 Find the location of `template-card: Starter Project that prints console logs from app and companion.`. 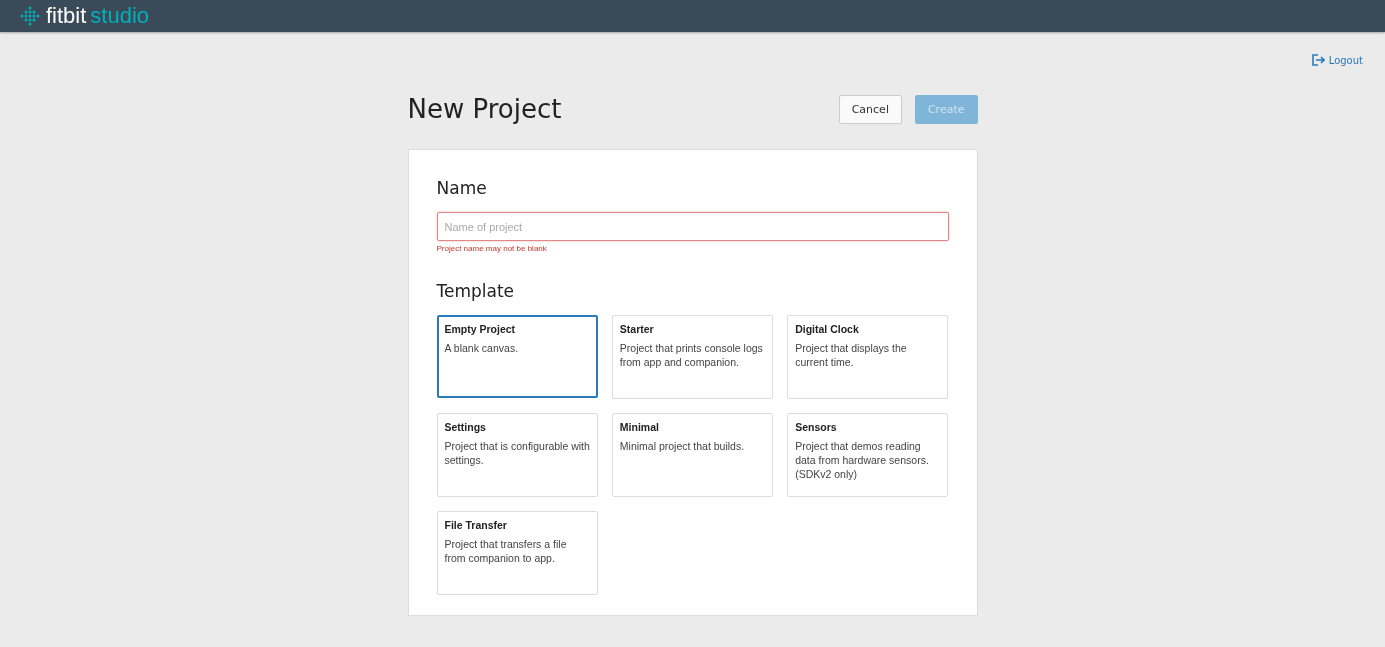

template-card: Starter Project that prints console logs from app and companion. is located at coordinates (692, 357).